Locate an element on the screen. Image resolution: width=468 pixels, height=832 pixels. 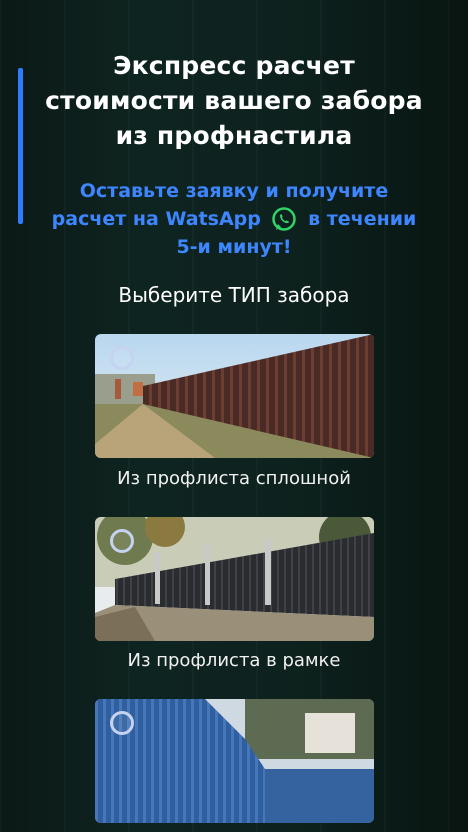
title-line: стоимости вашего забора is located at coordinates (234, 100).